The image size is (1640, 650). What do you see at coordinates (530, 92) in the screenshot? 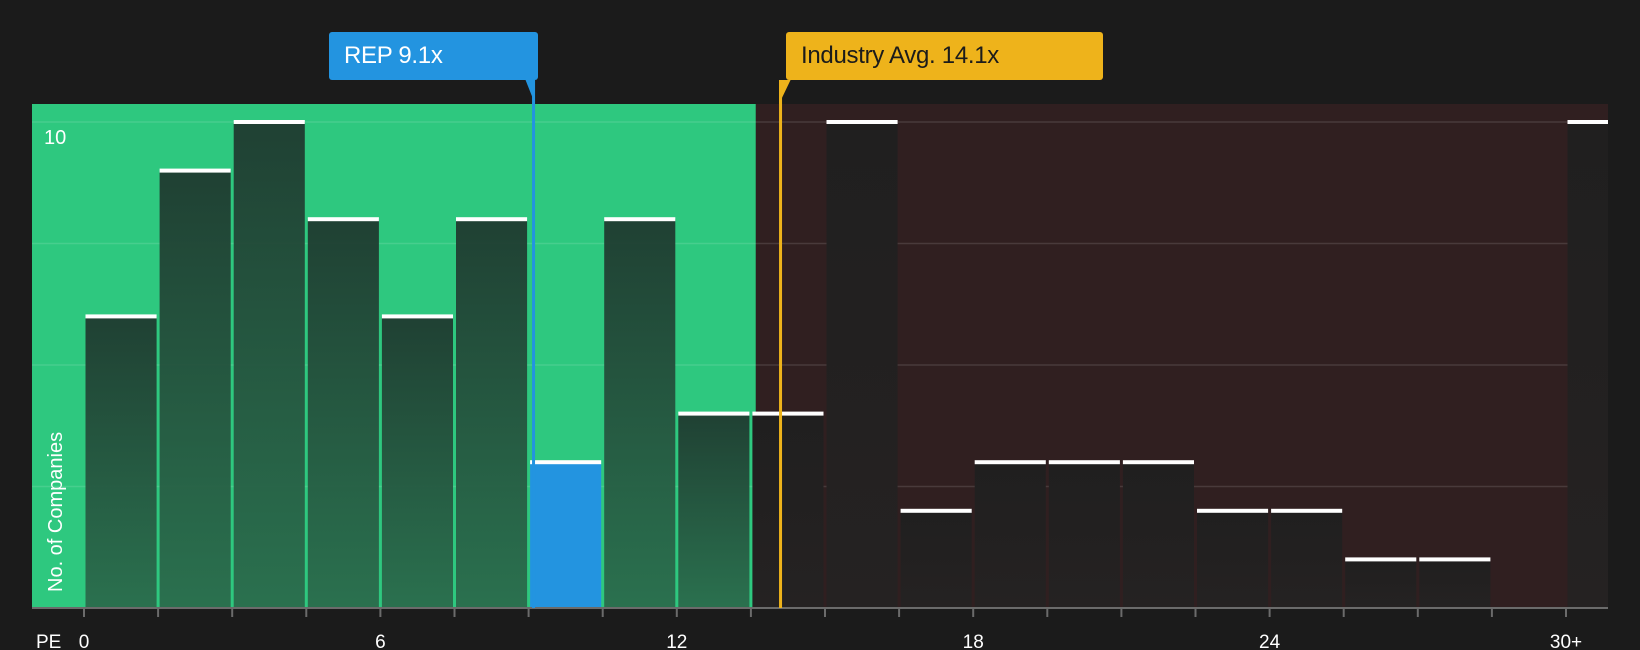
I see `rep-callout-pointer` at bounding box center [530, 92].